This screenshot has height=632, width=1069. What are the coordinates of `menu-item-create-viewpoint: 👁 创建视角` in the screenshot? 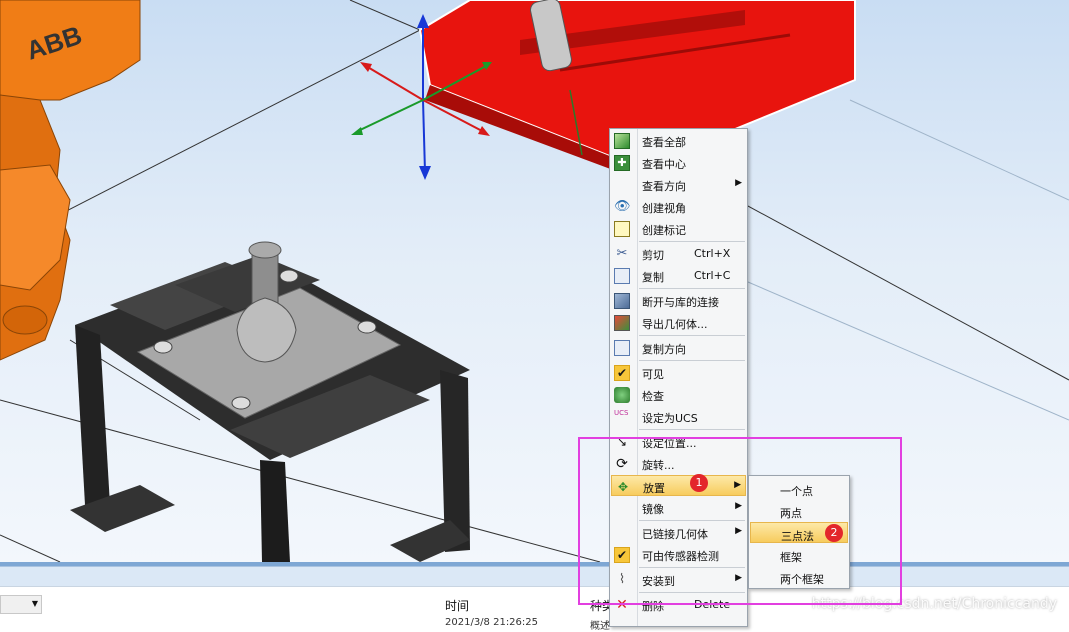 It's located at (678, 206).